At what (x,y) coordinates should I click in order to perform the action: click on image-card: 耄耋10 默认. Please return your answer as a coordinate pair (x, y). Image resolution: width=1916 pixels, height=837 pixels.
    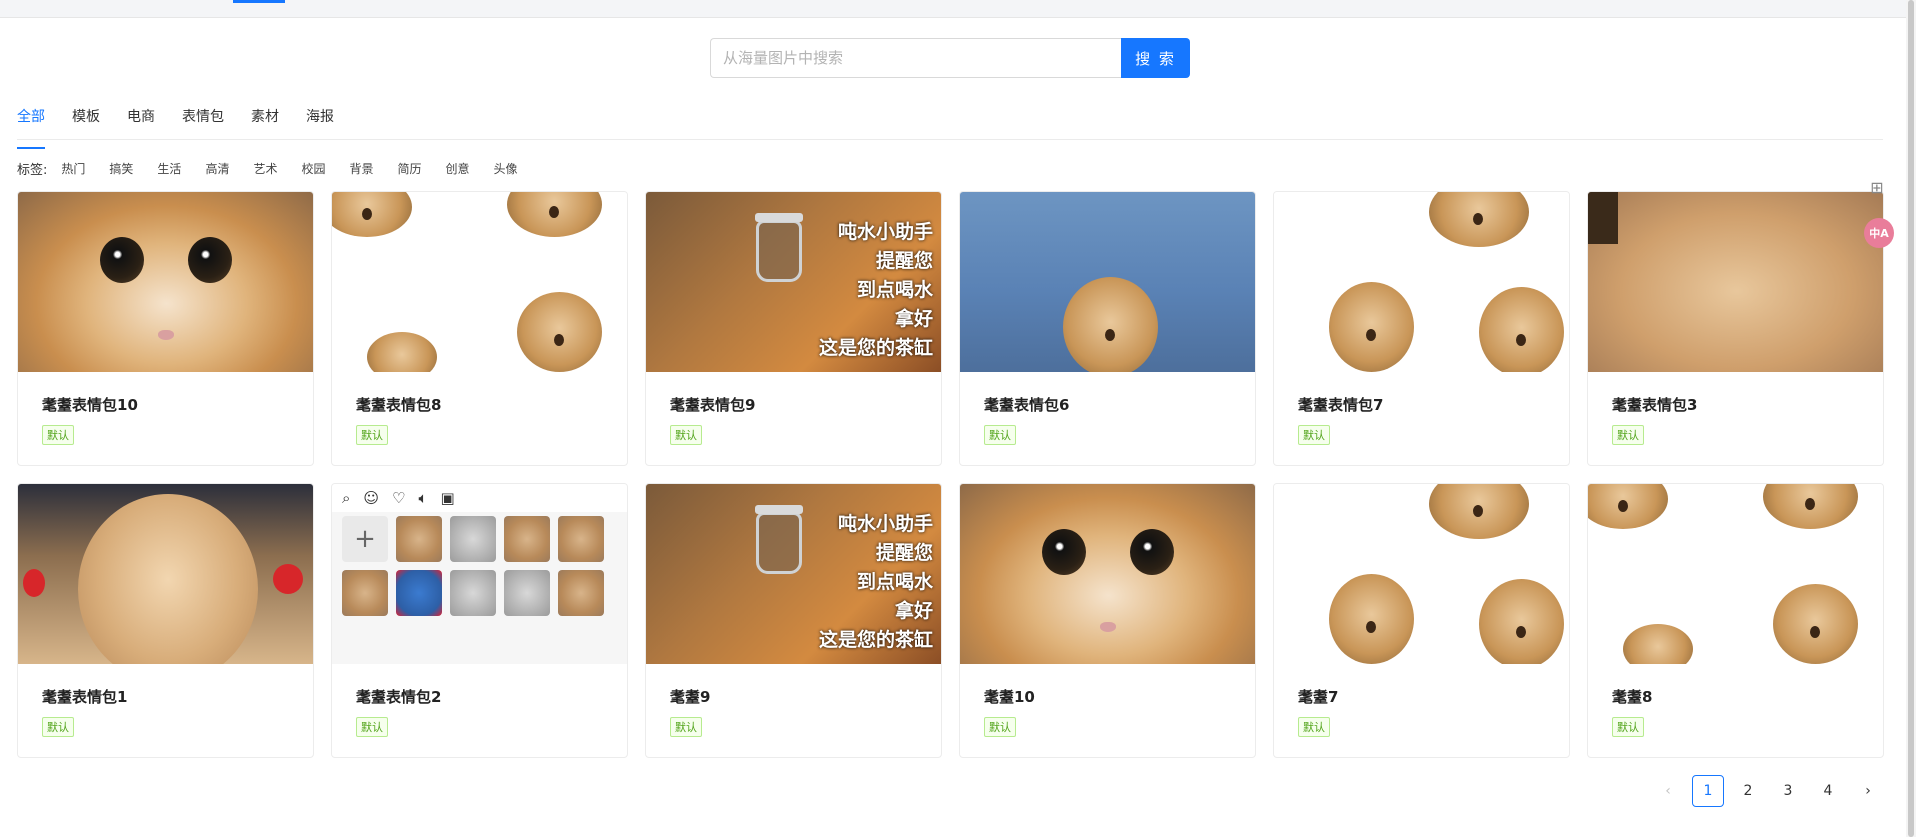
    Looking at the image, I should click on (1107, 620).